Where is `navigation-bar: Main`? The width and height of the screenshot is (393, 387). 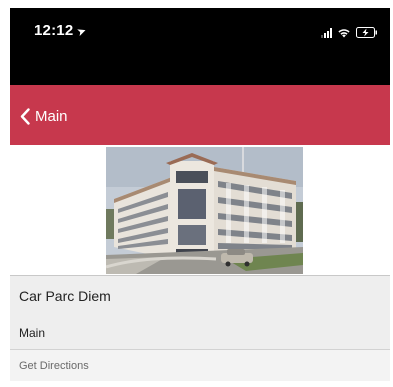 navigation-bar: Main is located at coordinates (200, 115).